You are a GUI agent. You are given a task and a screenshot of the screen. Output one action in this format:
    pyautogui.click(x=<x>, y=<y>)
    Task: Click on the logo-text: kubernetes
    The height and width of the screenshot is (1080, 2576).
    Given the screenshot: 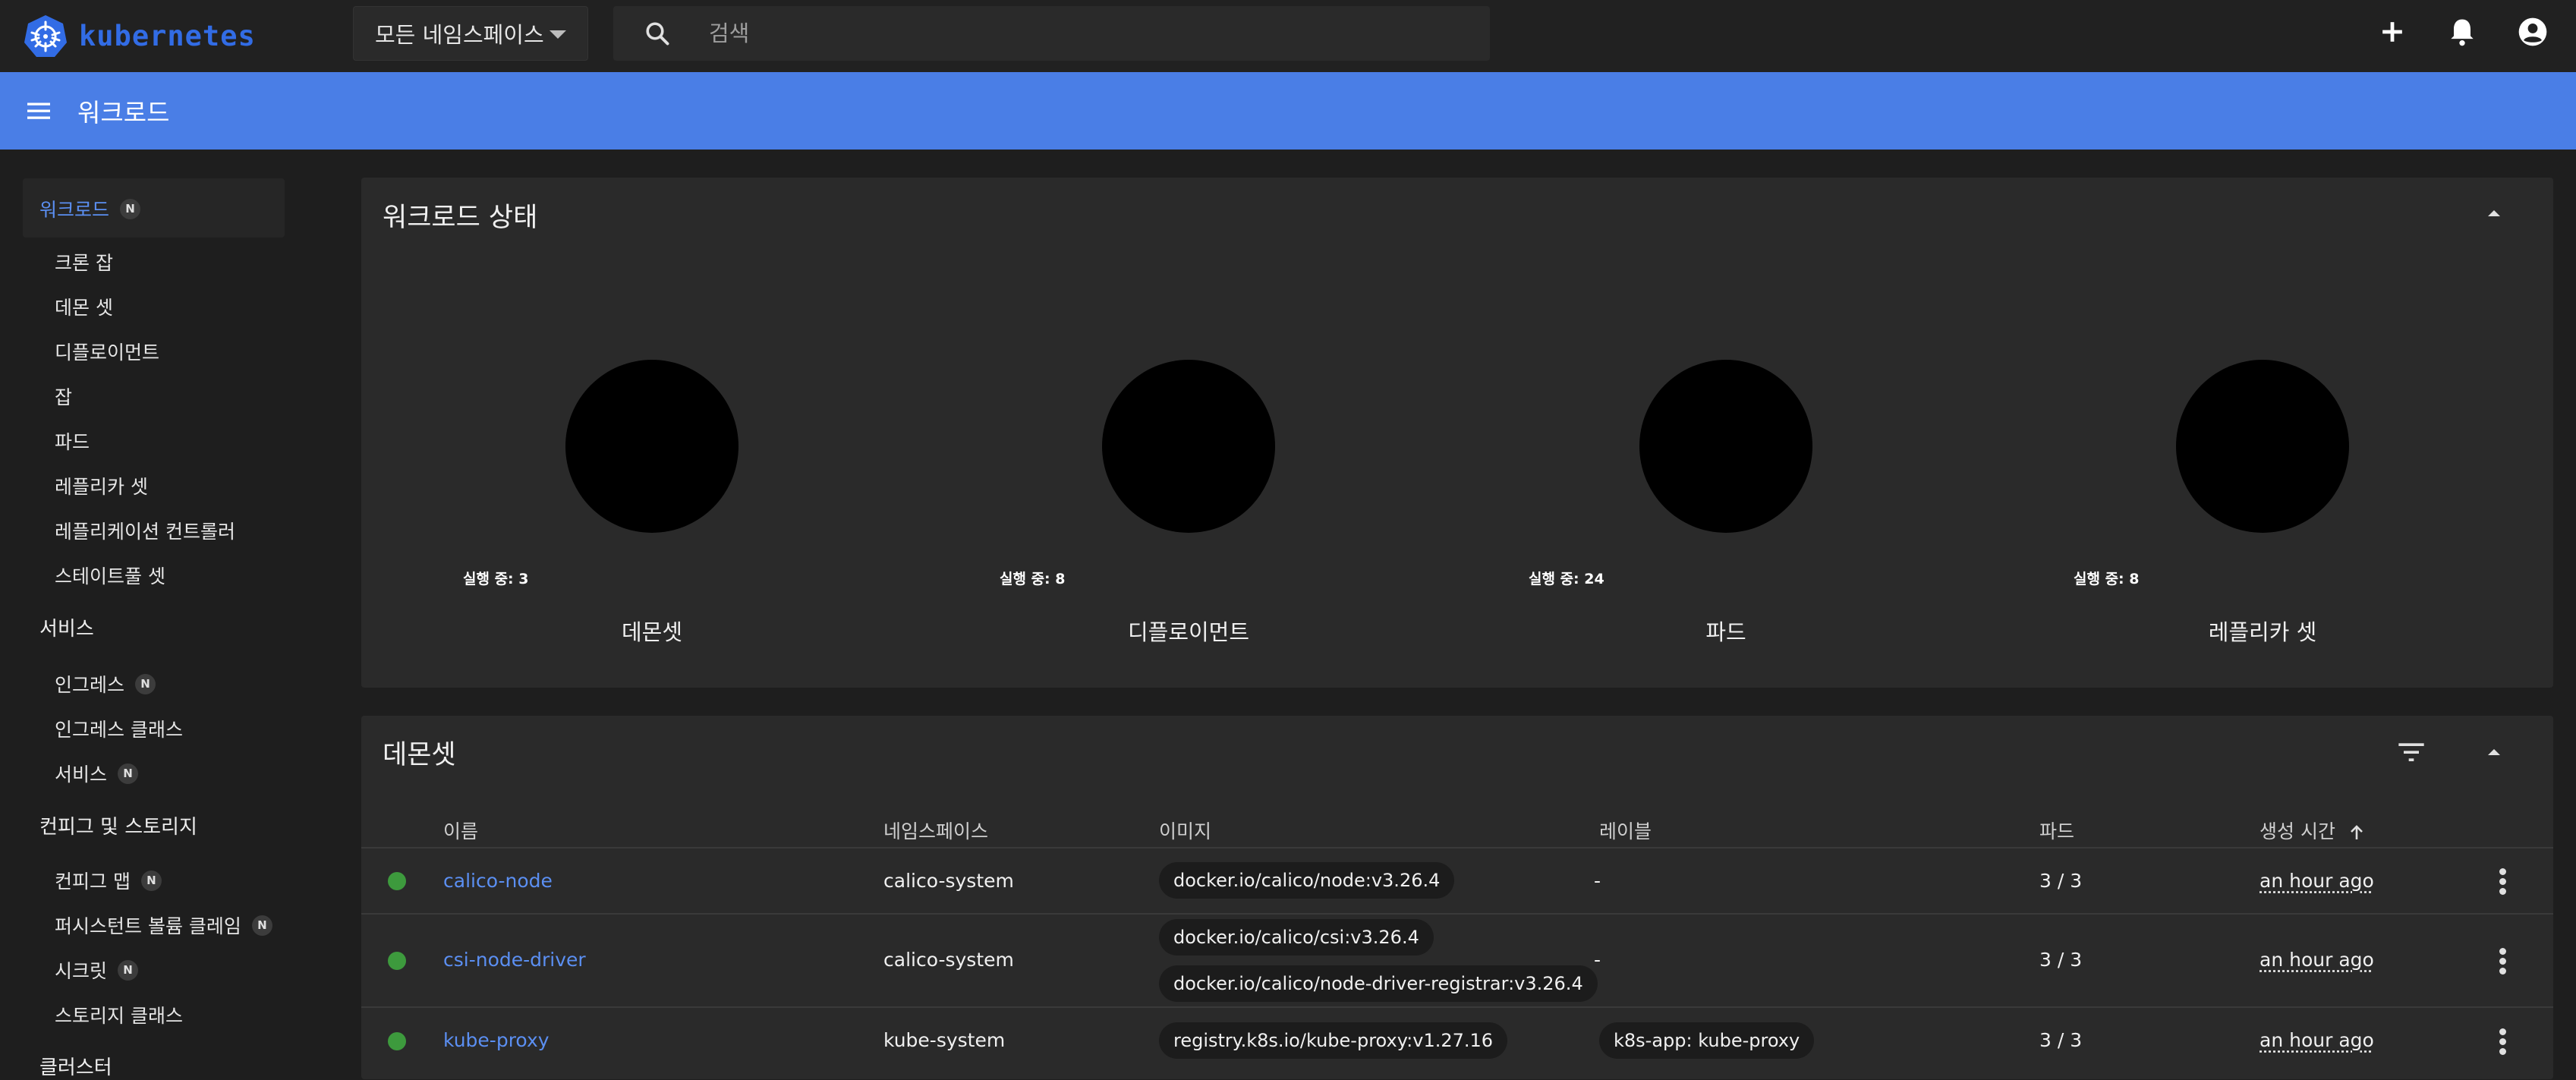 What is the action you would take?
    pyautogui.click(x=167, y=36)
    